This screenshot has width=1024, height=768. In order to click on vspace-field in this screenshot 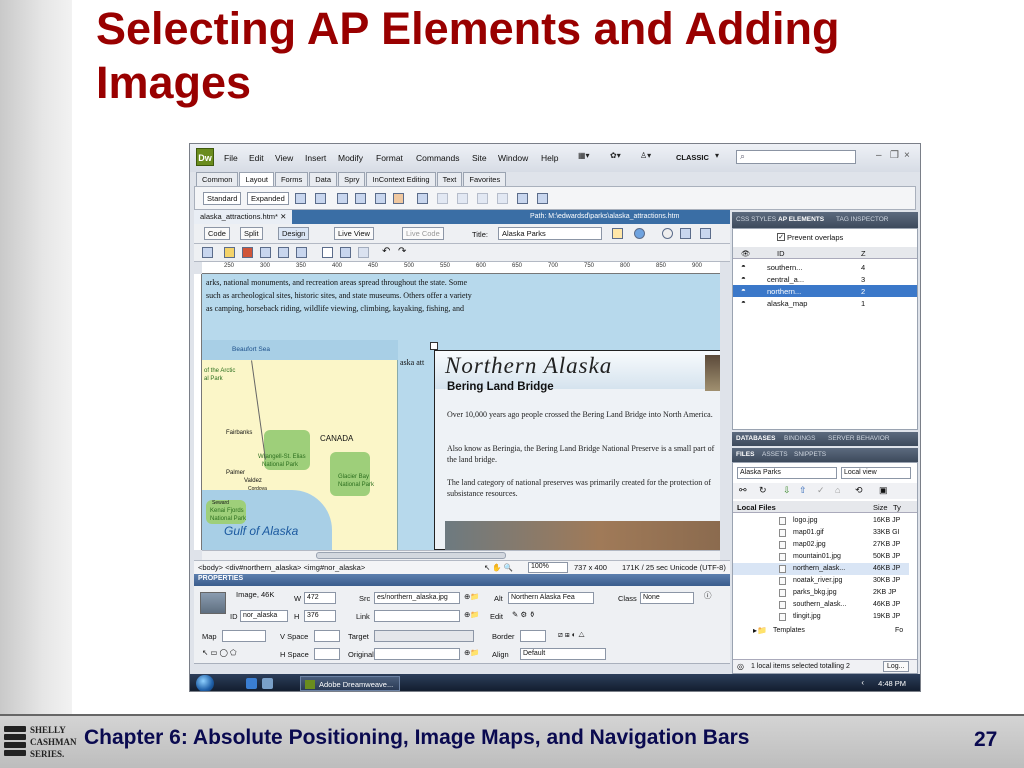, I will do `click(327, 636)`.